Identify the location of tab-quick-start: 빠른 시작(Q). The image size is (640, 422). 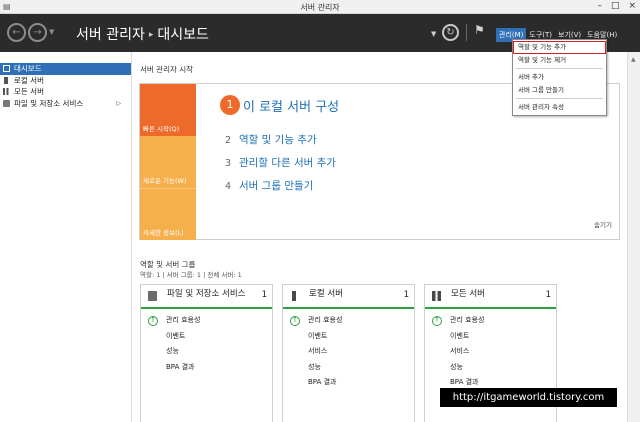
(168, 110).